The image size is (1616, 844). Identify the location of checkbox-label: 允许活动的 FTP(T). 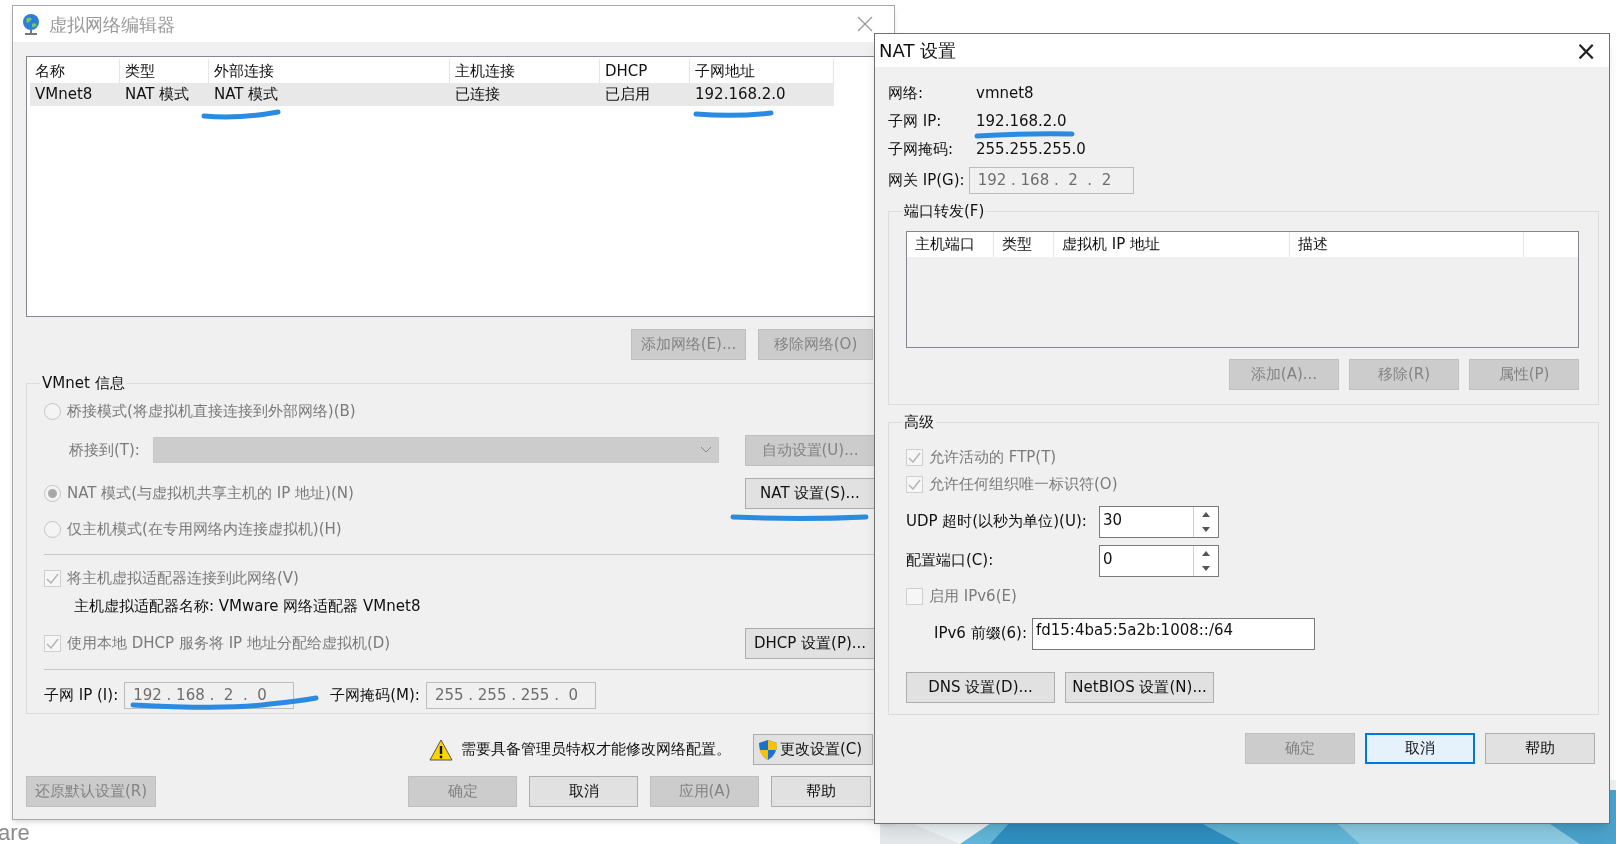
(993, 457).